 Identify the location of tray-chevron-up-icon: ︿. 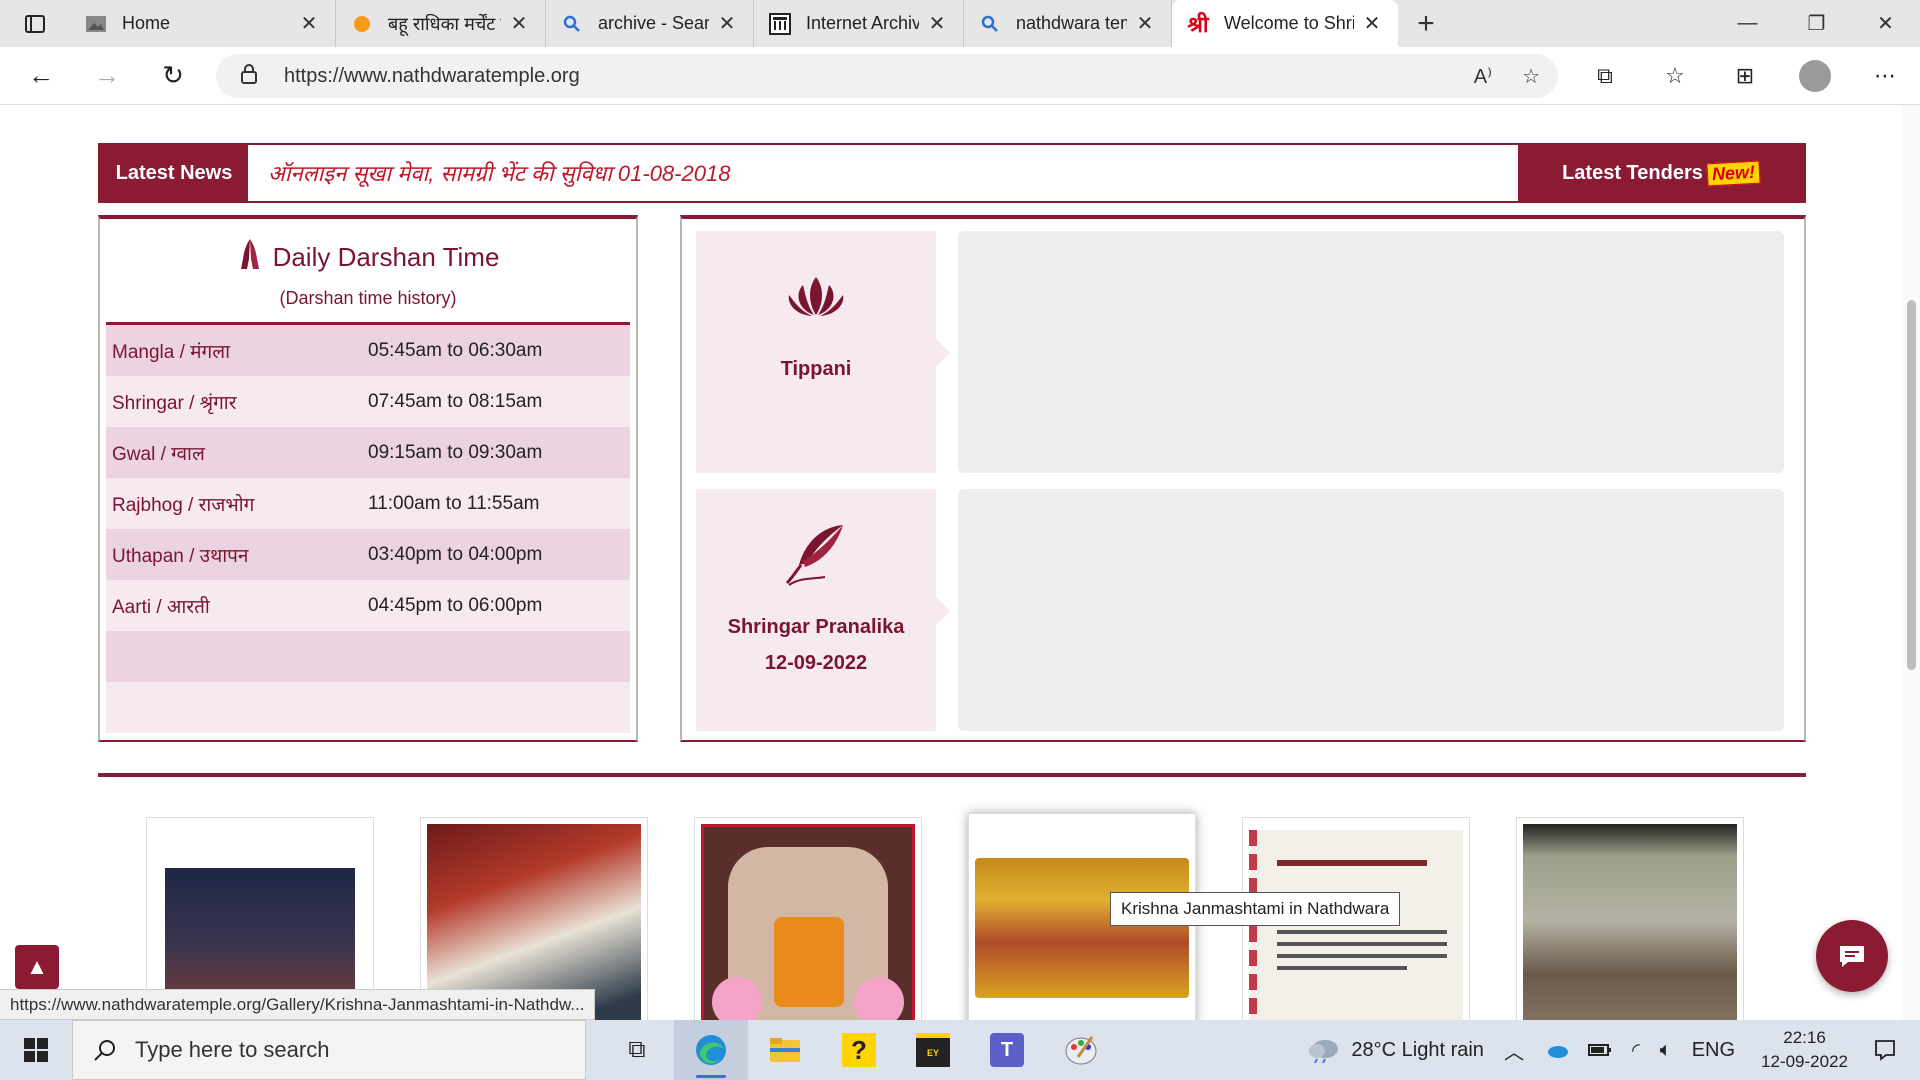
(1514, 1050).